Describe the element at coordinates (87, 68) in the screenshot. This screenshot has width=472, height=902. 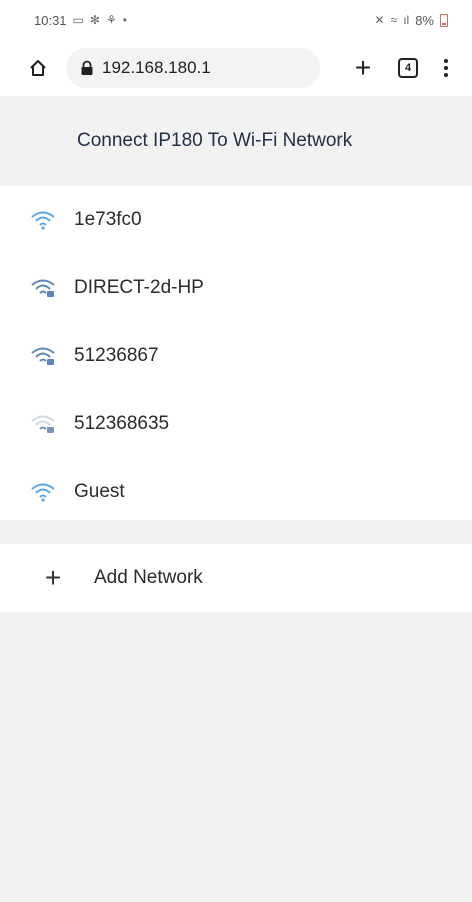
I see `lock-icon` at that location.